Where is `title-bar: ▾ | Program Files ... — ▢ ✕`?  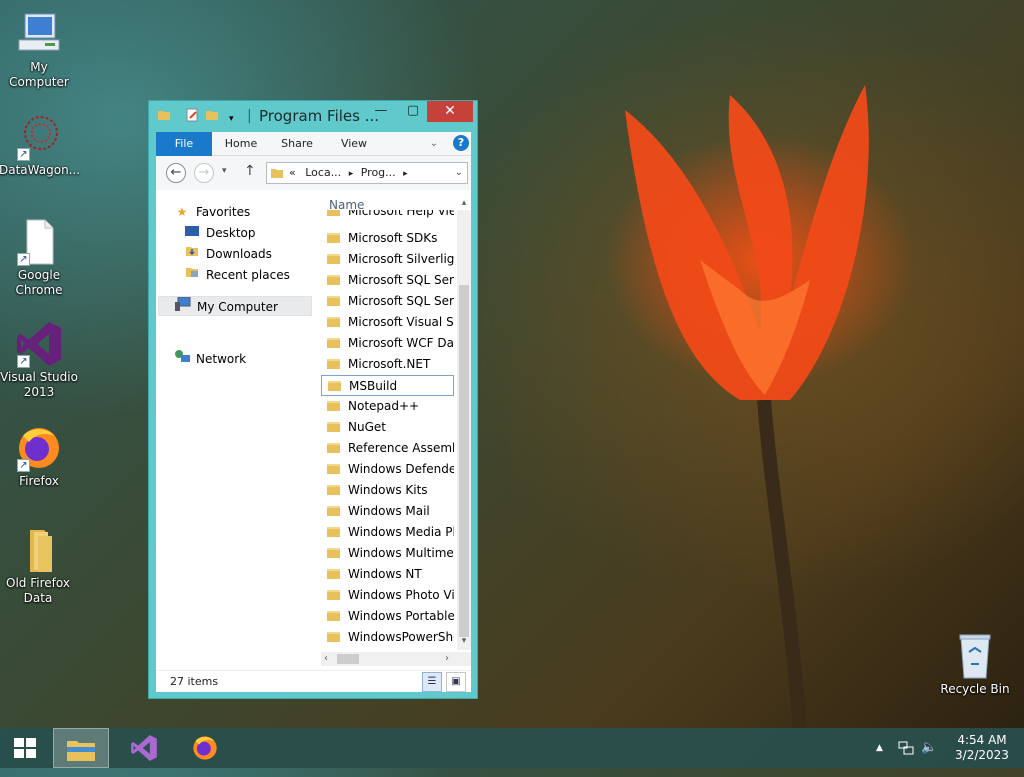 title-bar: ▾ | Program Files ... — ▢ ✕ is located at coordinates (313, 116).